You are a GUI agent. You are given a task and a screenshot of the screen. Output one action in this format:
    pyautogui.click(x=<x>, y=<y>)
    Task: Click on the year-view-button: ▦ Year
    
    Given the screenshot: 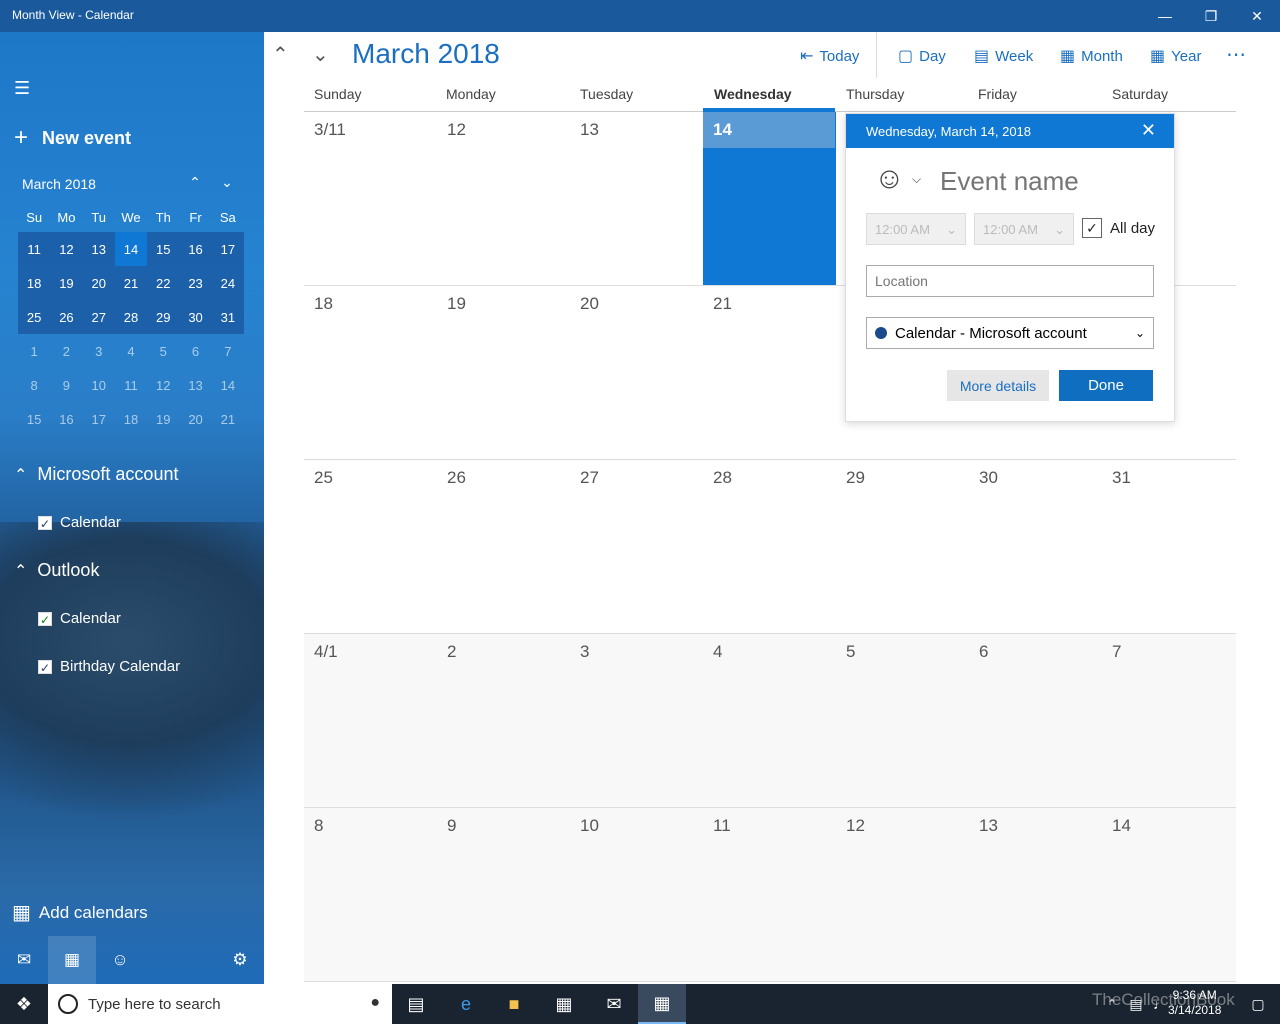 What is the action you would take?
    pyautogui.click(x=1175, y=56)
    